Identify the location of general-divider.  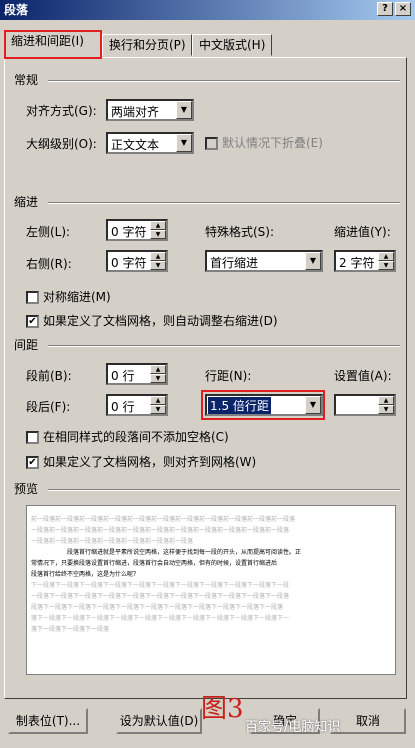
(224, 81).